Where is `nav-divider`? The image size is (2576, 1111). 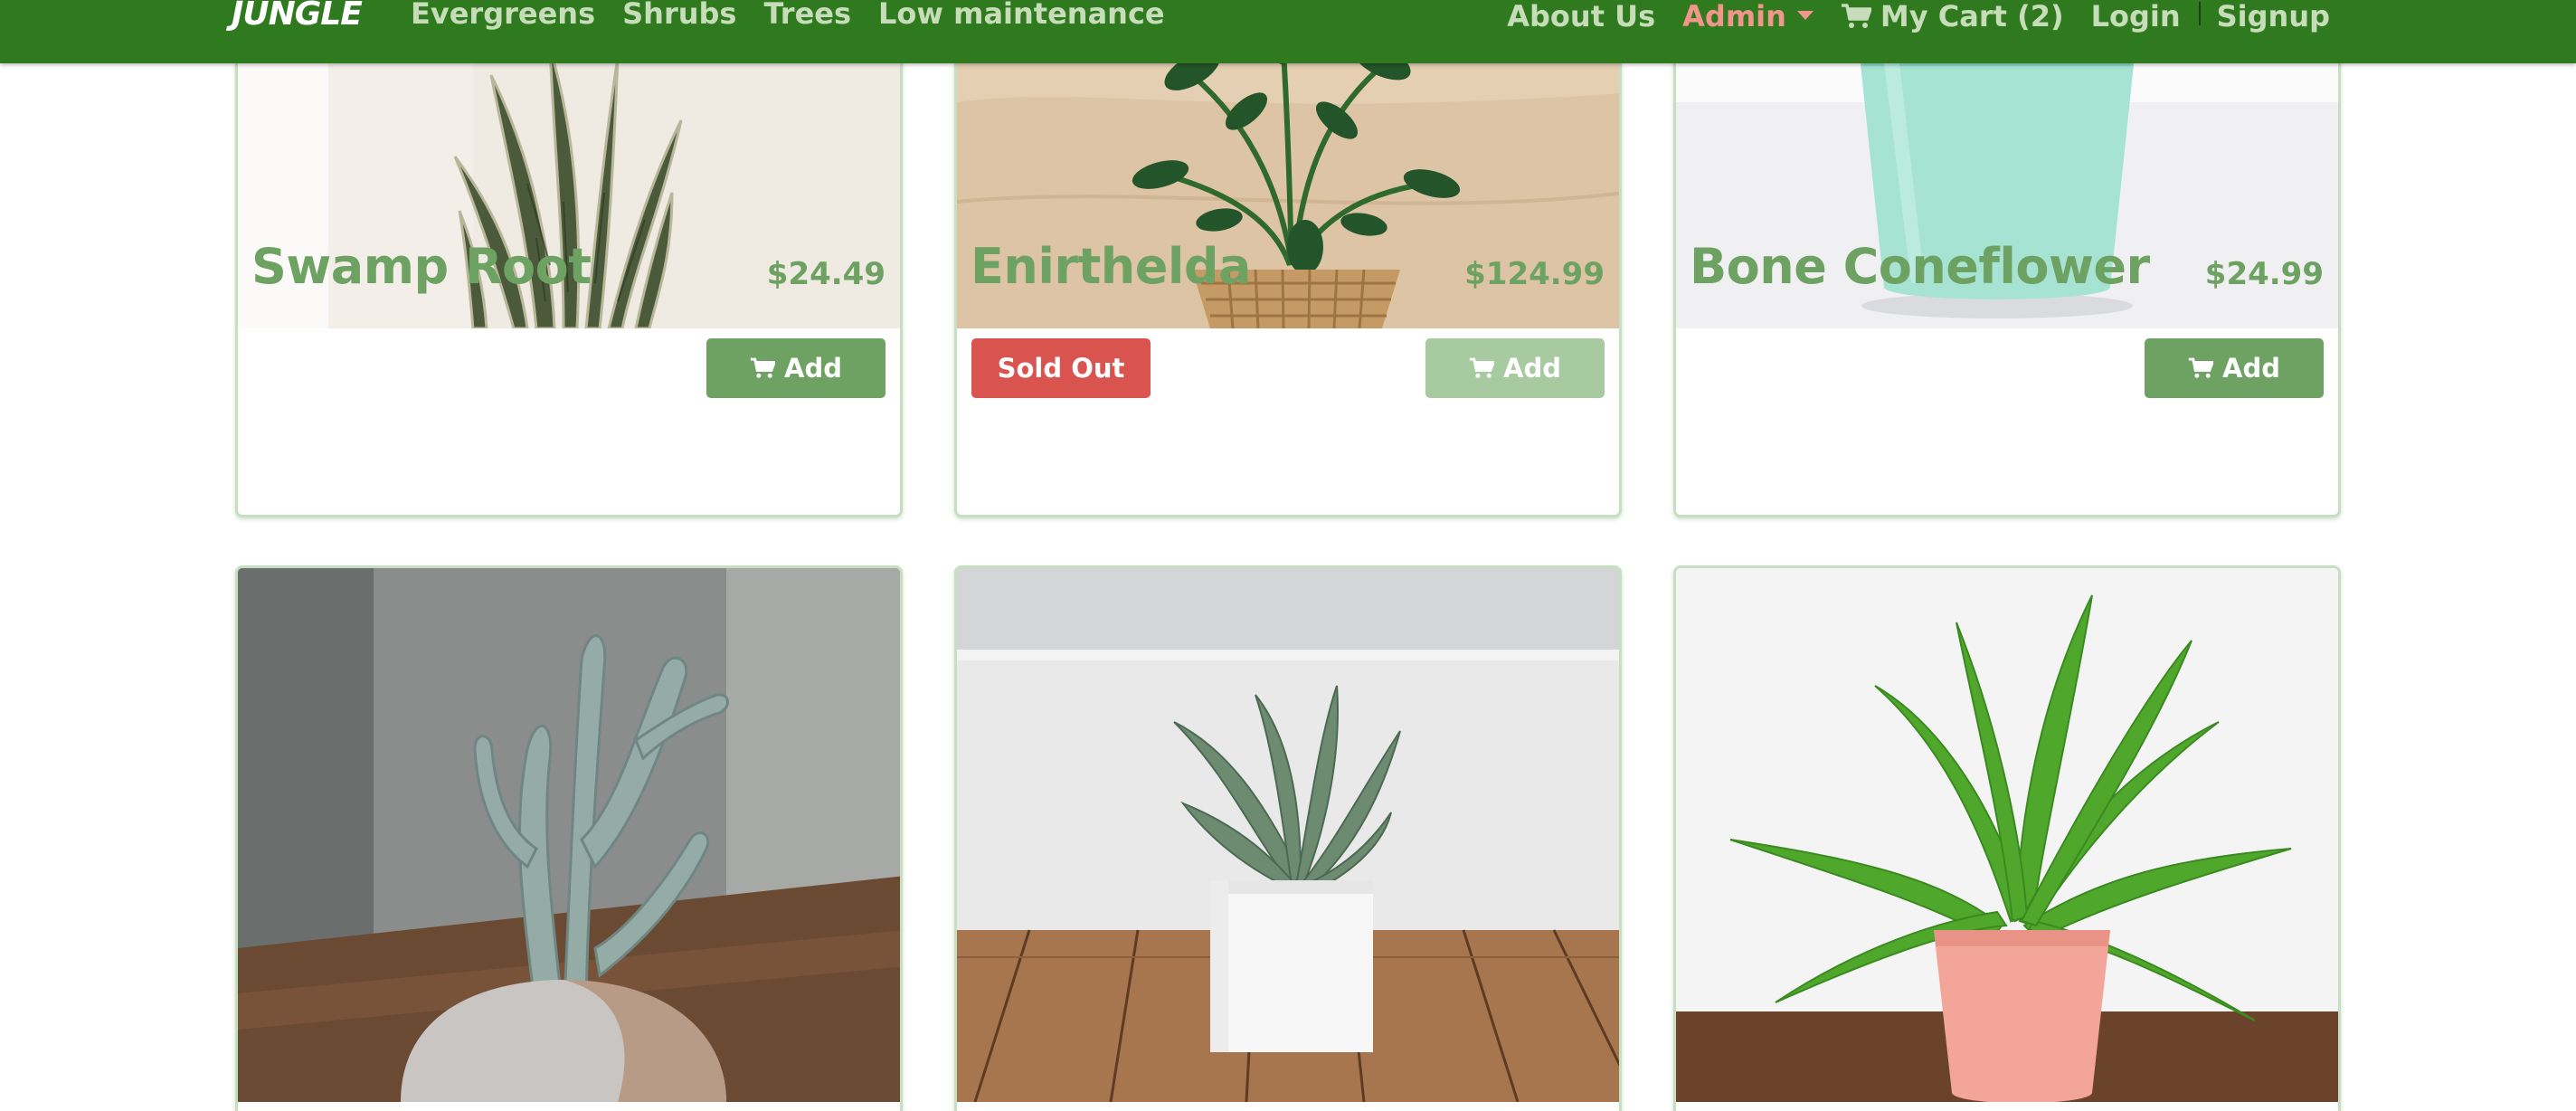 nav-divider is located at coordinates (2199, 13).